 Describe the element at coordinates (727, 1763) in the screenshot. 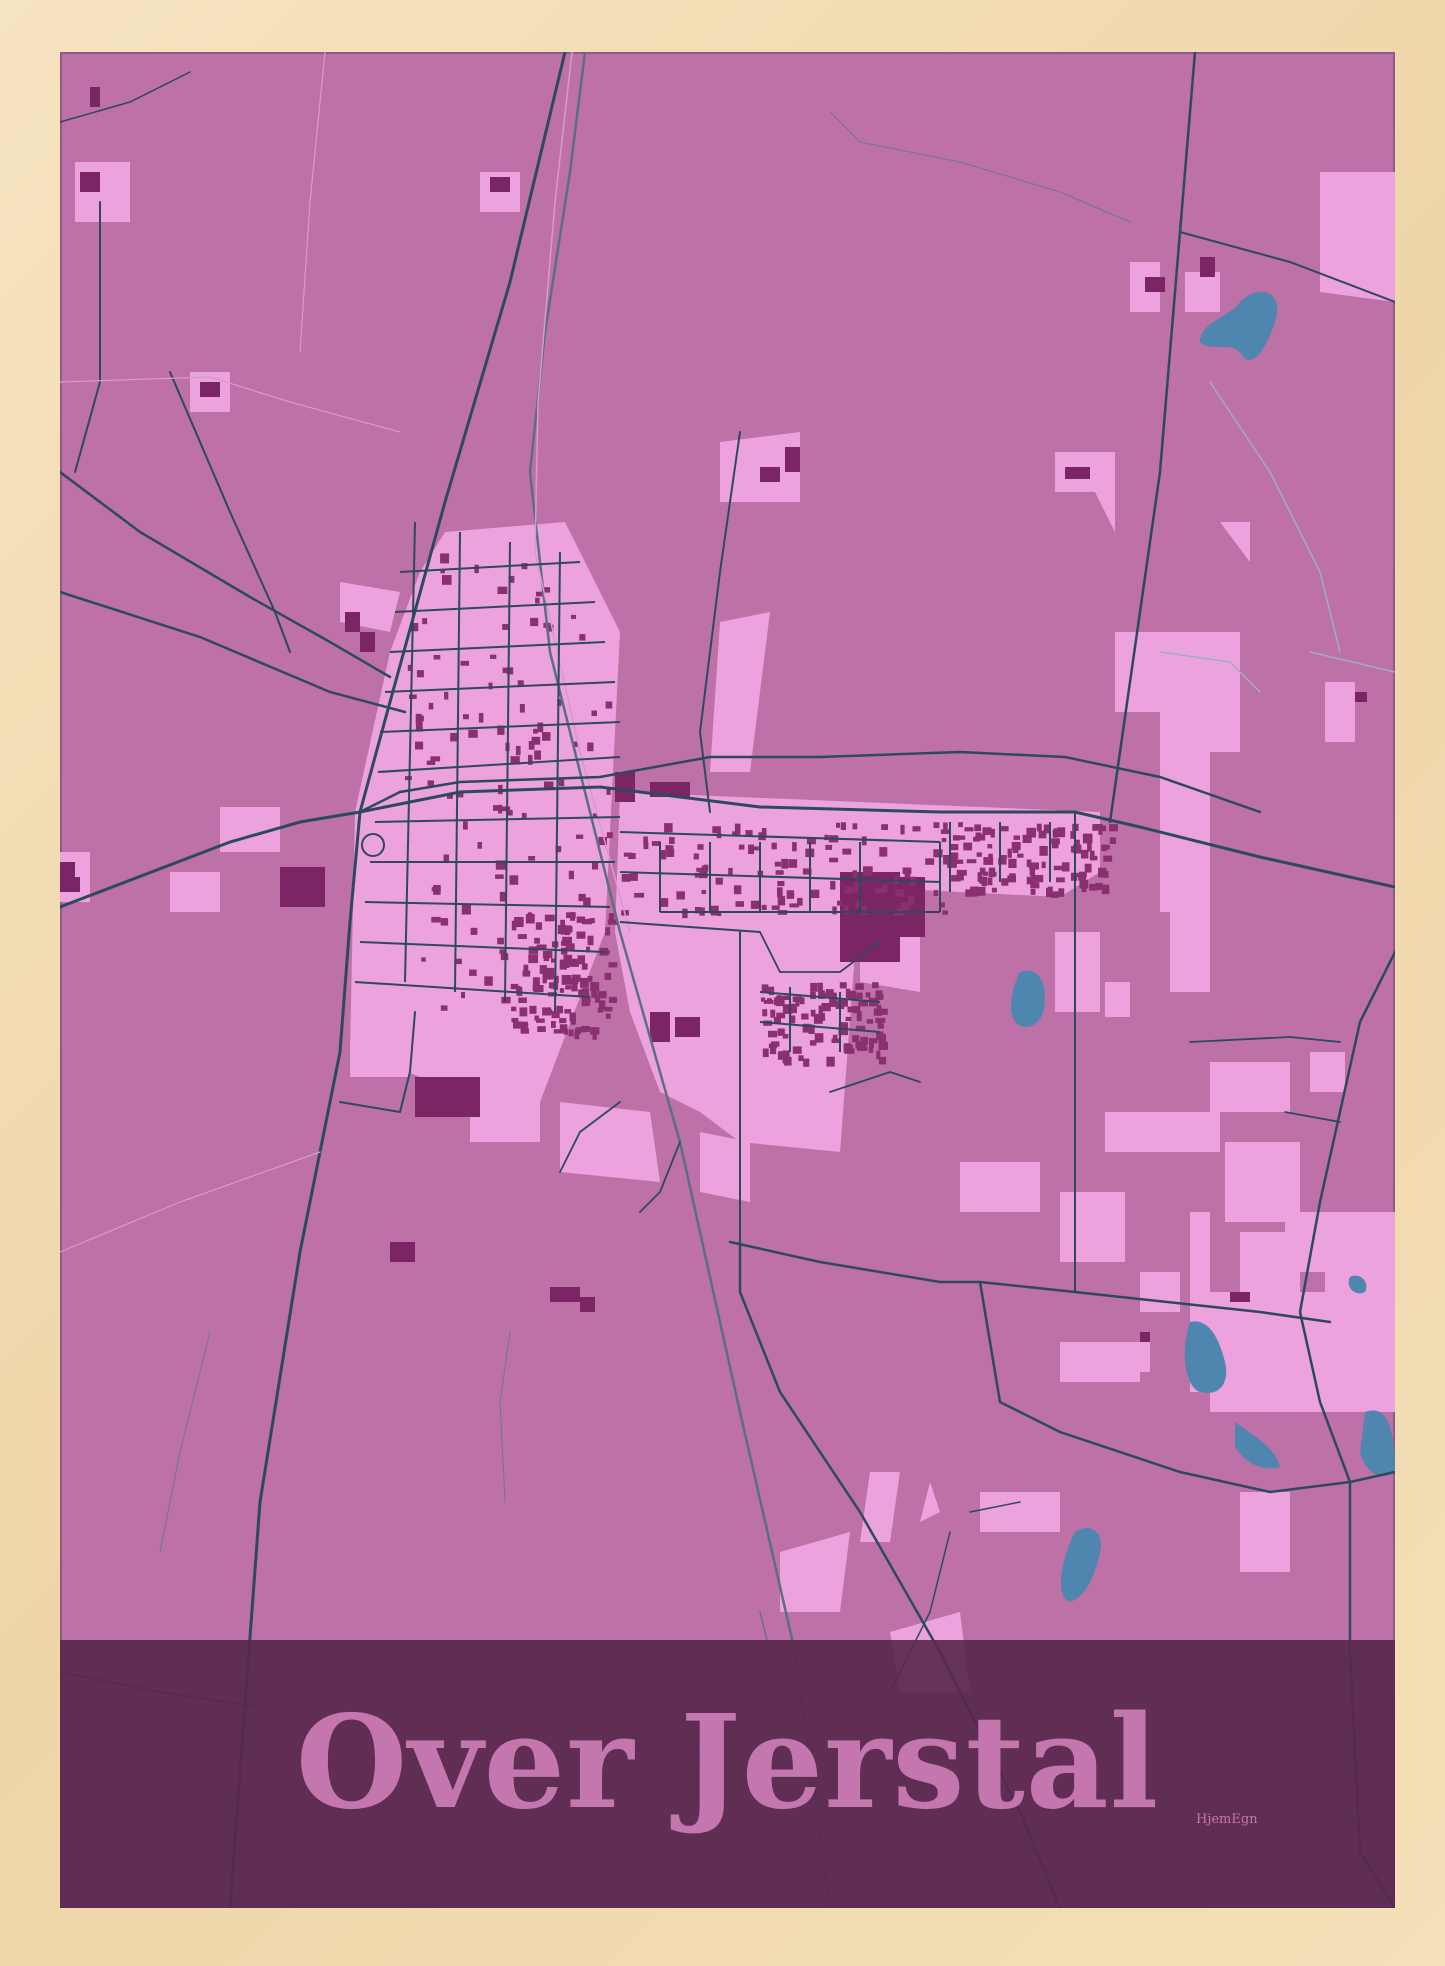

I see `place-name-title: Over Jerstal` at that location.